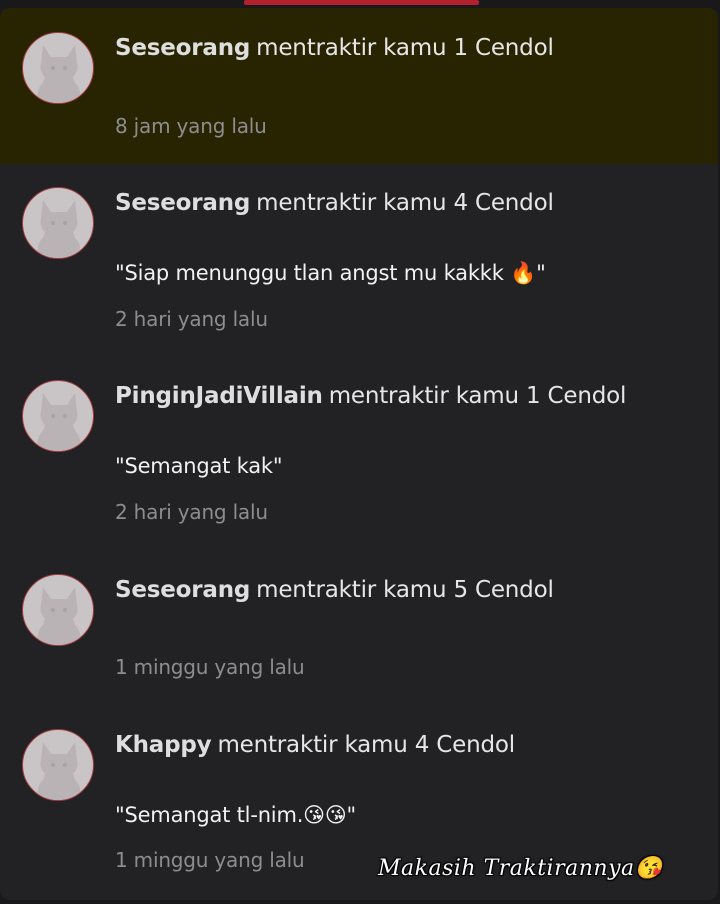 Image resolution: width=720 pixels, height=904 pixels. I want to click on notification-headline: Khappy mentraktir kamu 4 Cendol, so click(315, 745).